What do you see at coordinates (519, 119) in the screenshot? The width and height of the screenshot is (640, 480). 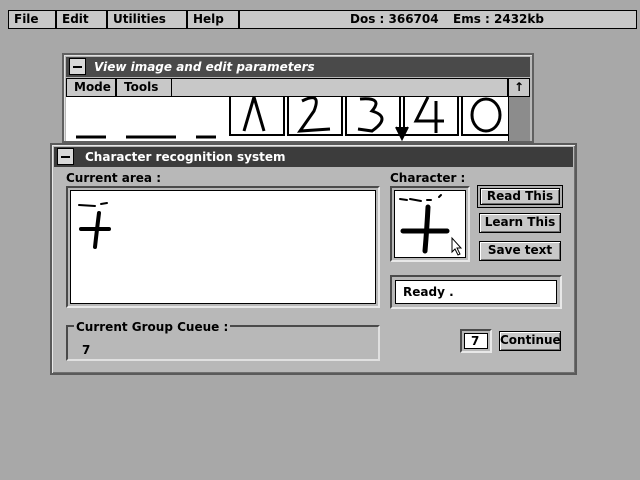 I see `view-scrollbar-track` at bounding box center [519, 119].